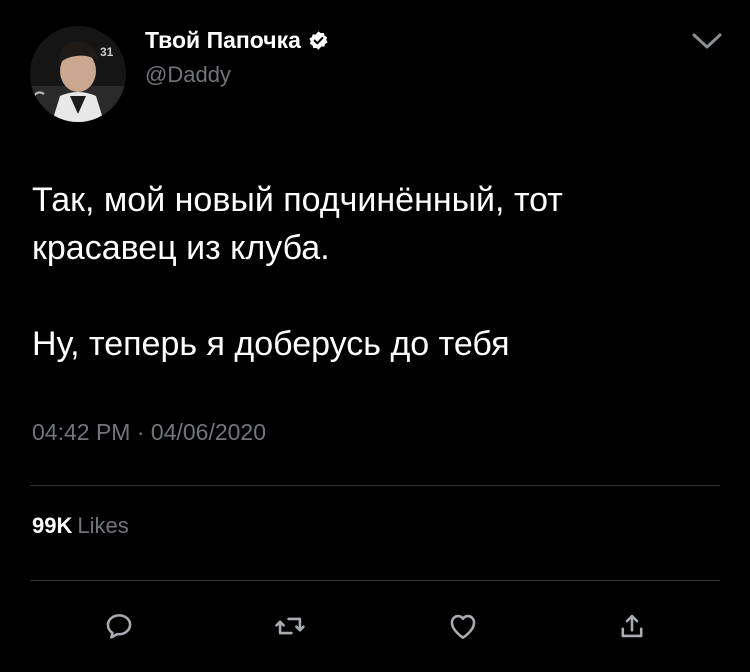 The height and width of the screenshot is (672, 750). Describe the element at coordinates (188, 75) in the screenshot. I see `author-handle: @Daddy` at that location.